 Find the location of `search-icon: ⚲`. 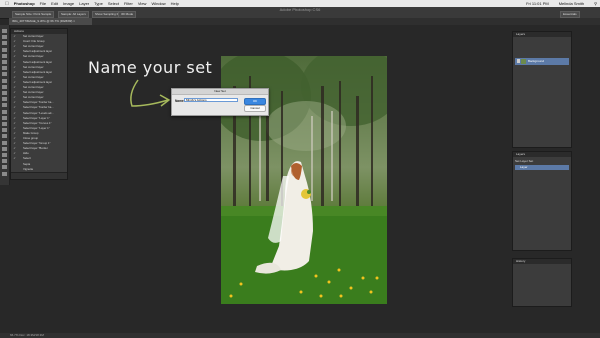

search-icon: ⚲ is located at coordinates (595, 3).